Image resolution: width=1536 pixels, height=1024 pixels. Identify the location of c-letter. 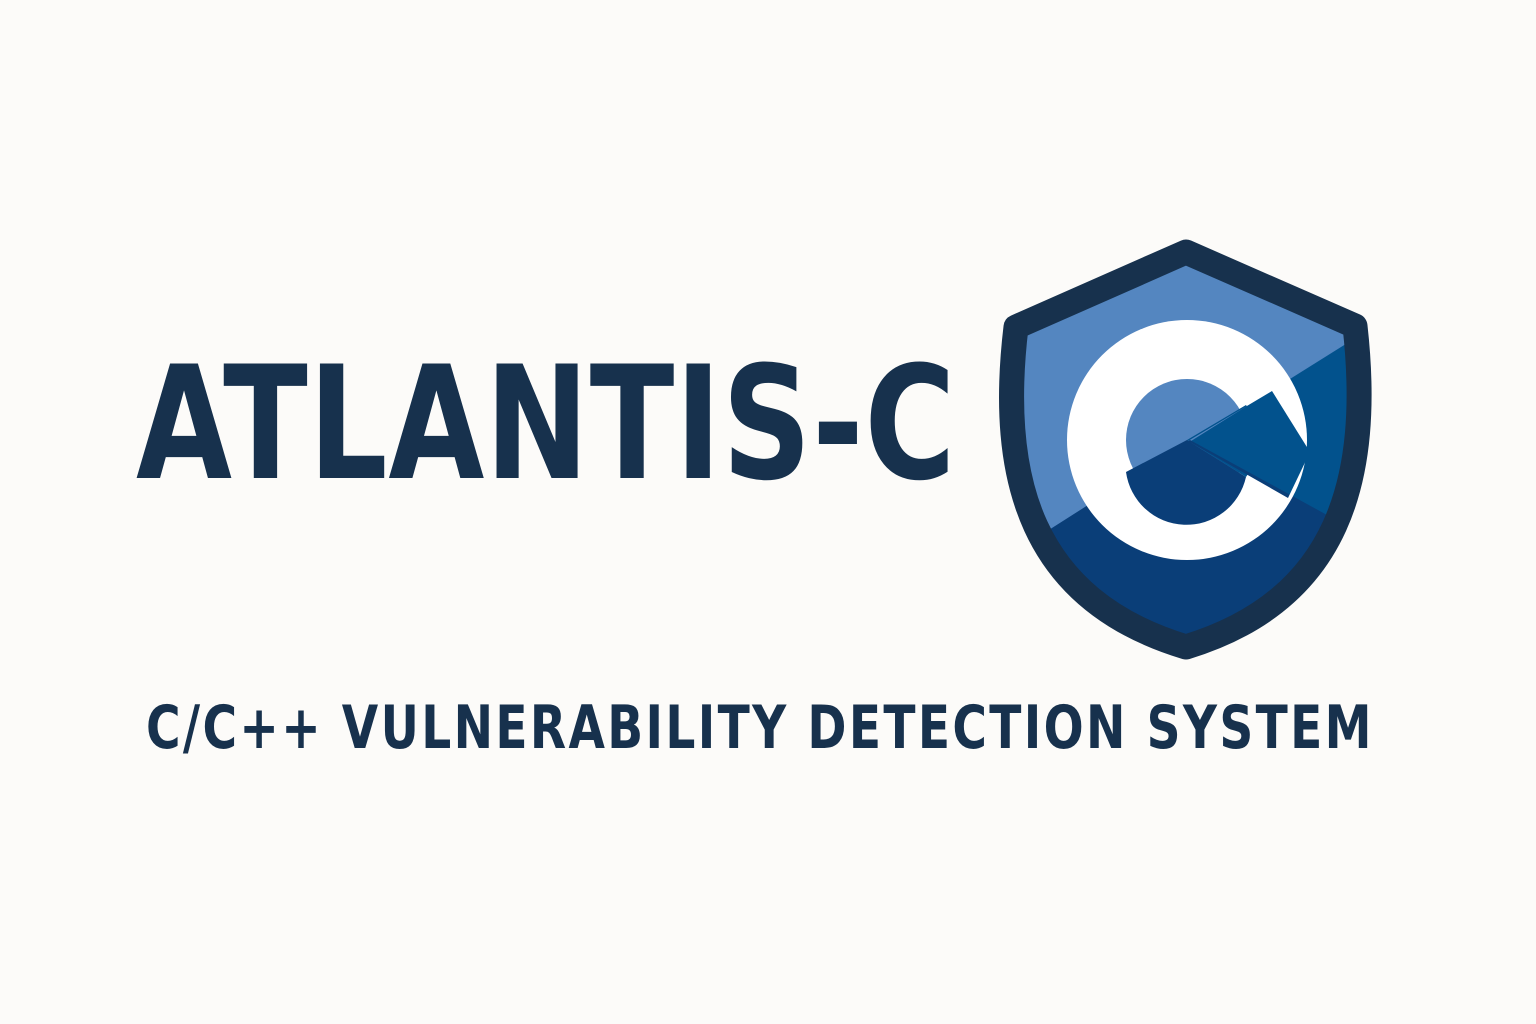
(1187, 440).